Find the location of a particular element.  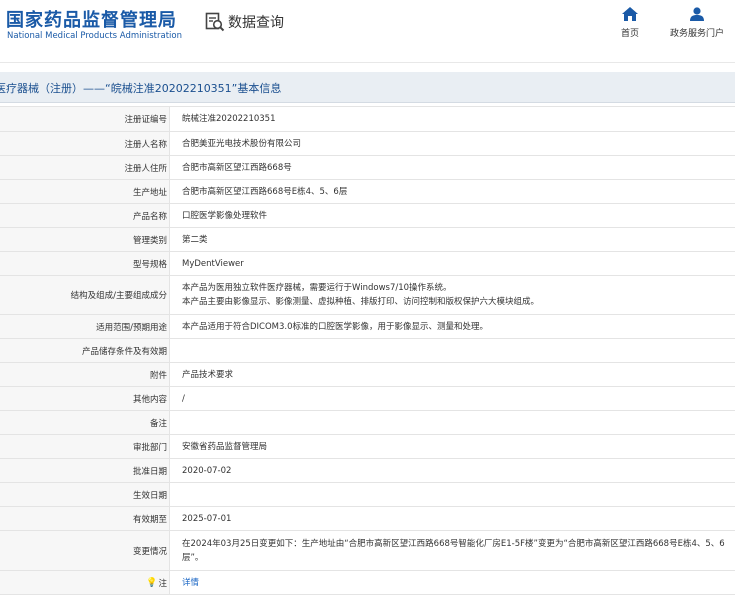

table-row: 产品储存条件及有效期 is located at coordinates (367, 351).